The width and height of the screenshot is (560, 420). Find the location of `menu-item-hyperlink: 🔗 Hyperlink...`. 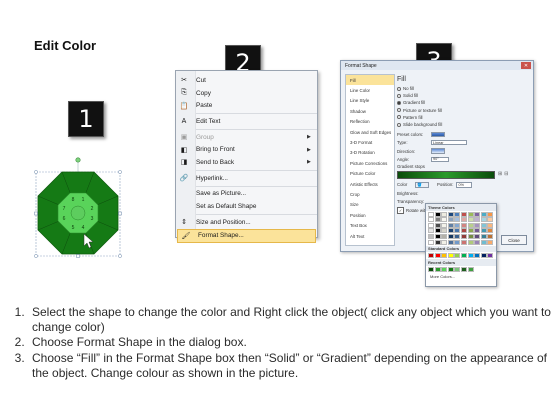

menu-item-hyperlink: 🔗 Hyperlink... is located at coordinates (246, 178).